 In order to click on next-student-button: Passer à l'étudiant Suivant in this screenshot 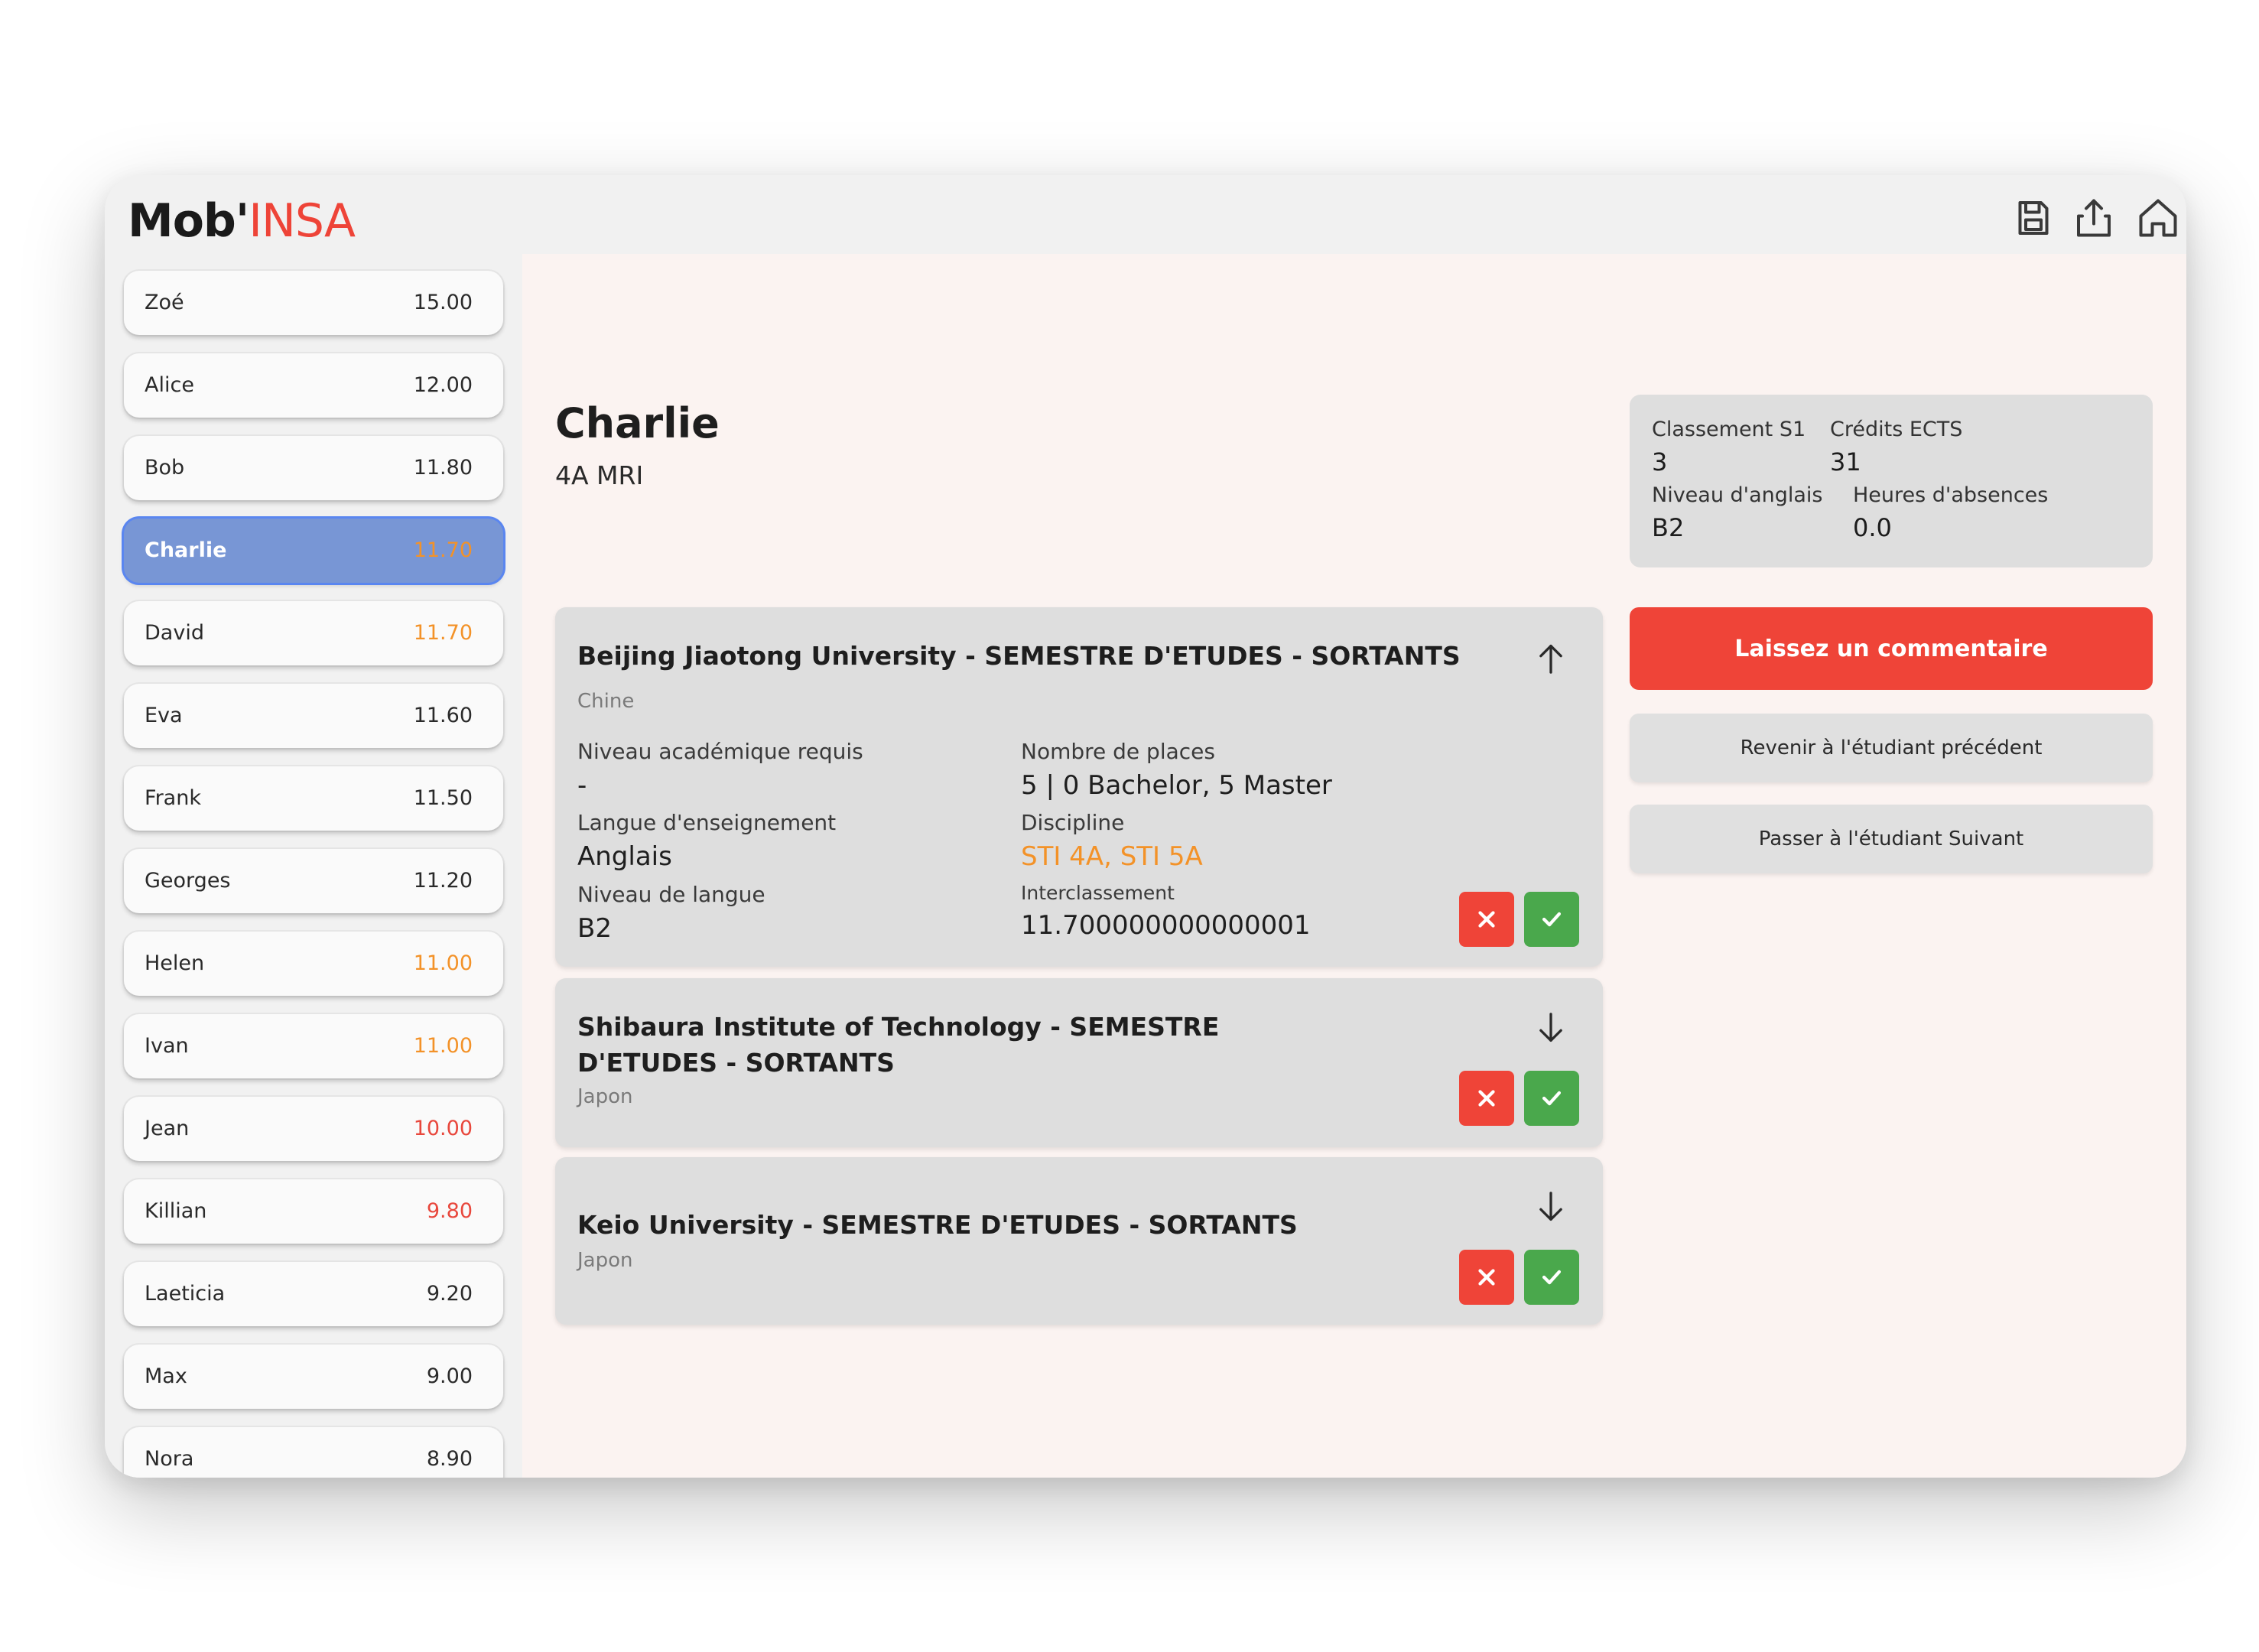, I will do `click(1892, 839)`.